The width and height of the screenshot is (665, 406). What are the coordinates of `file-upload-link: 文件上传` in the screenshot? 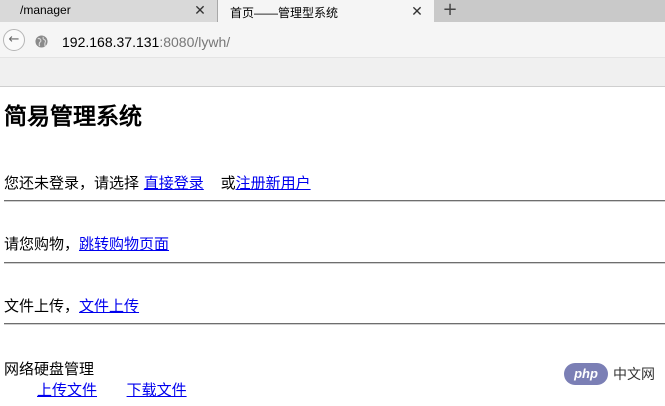 It's located at (109, 306).